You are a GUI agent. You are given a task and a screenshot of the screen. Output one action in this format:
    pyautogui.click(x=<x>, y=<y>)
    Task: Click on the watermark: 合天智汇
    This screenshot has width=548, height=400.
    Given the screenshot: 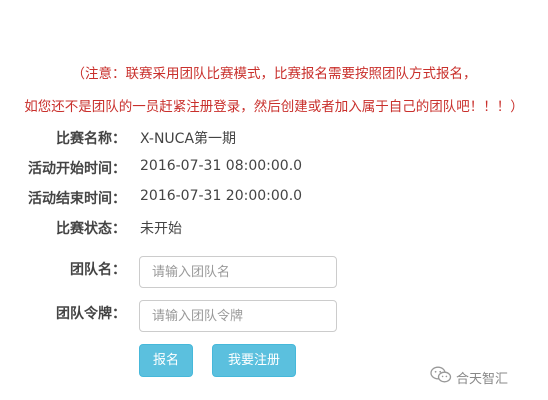 What is the action you would take?
    pyautogui.click(x=469, y=377)
    